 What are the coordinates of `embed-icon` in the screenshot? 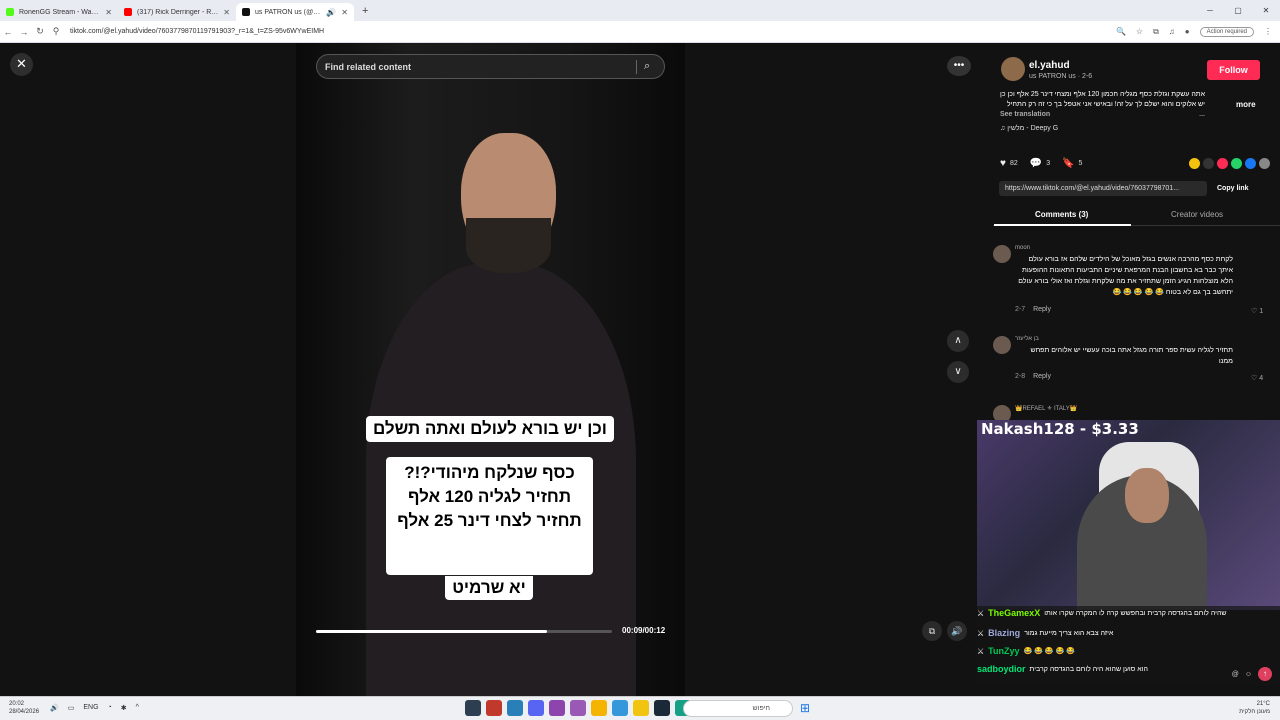 It's located at (1208, 163).